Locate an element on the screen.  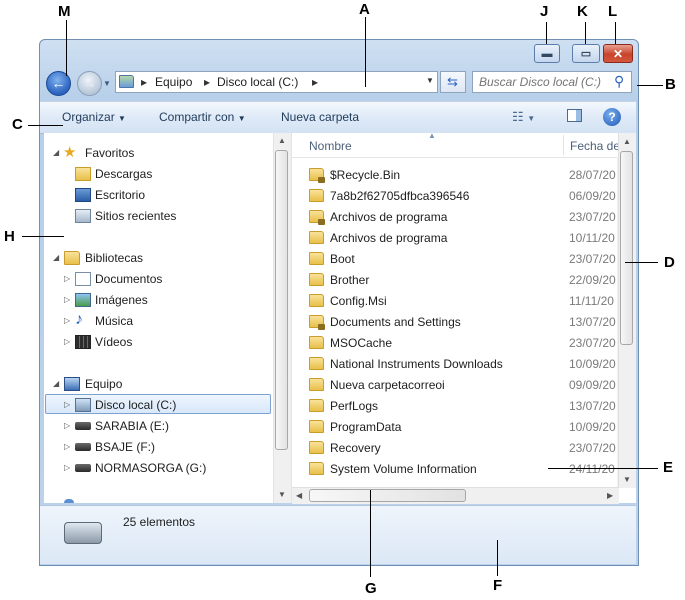
nav-item-descargas: Descargas is located at coordinates (123, 174).